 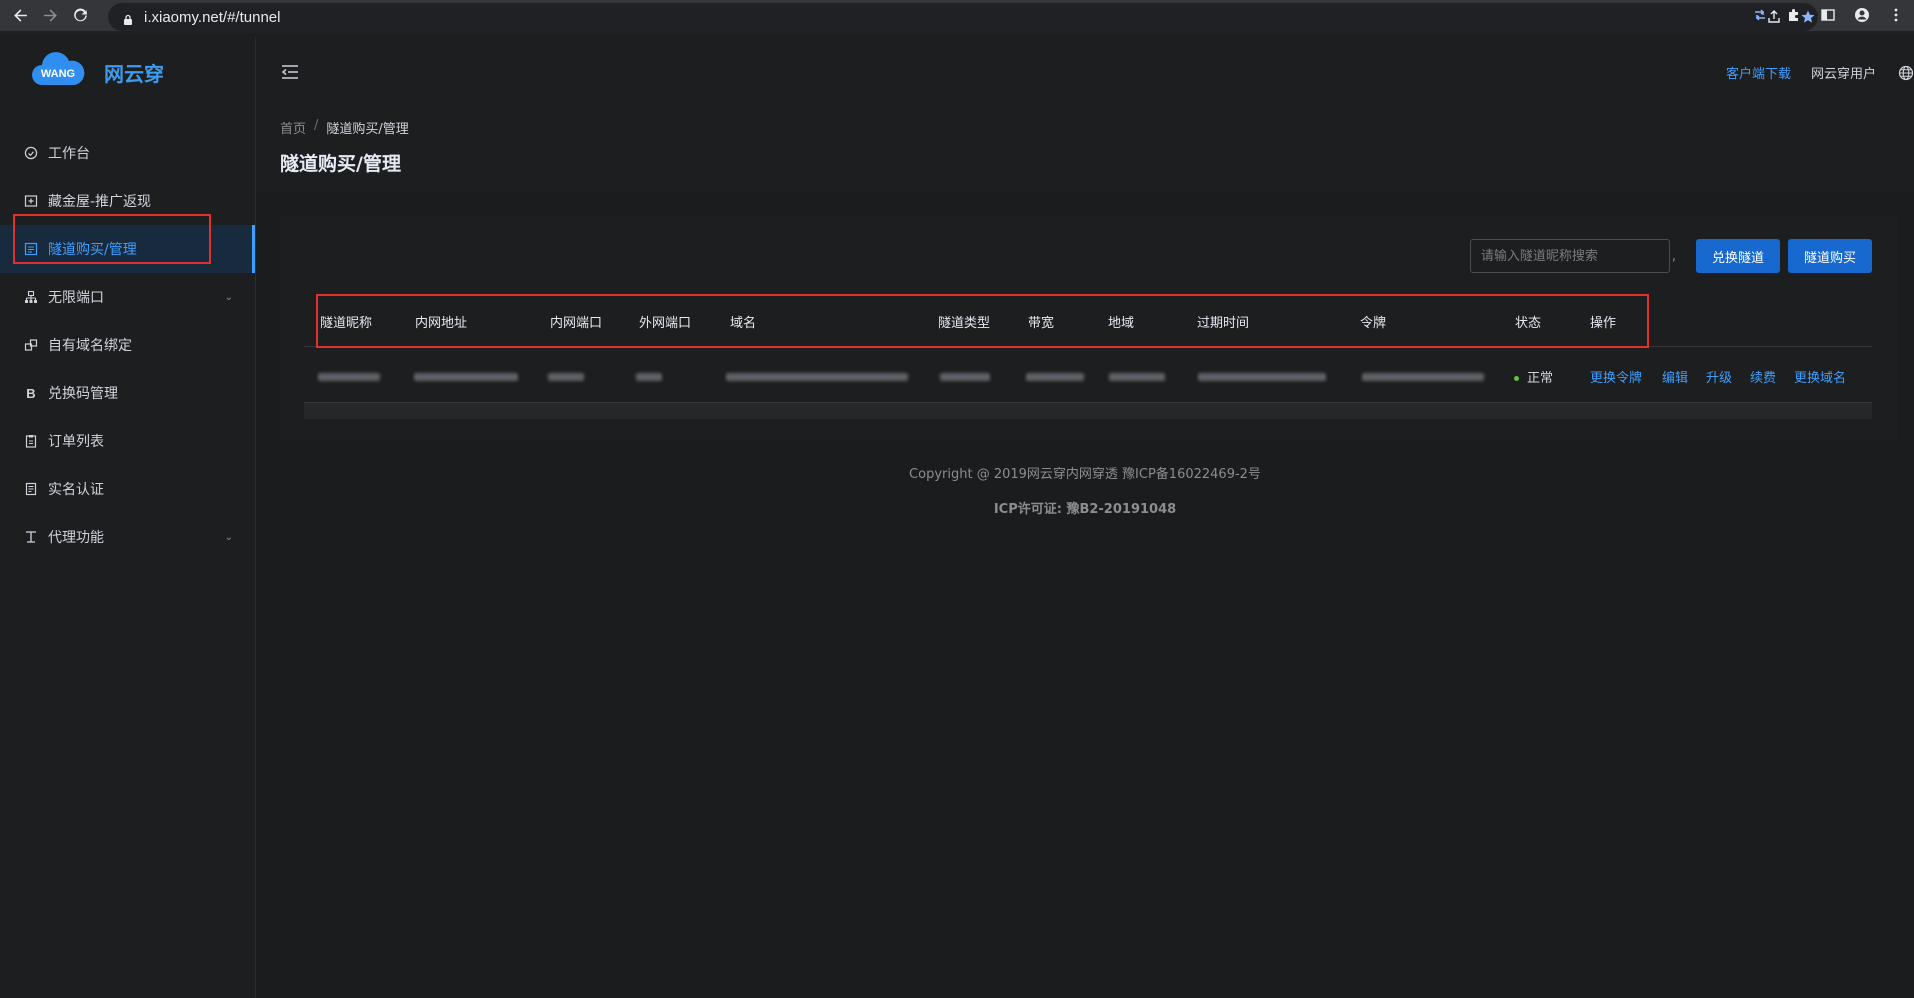 What do you see at coordinates (100, 202) in the screenshot?
I see `sidebar-item-label: 藏金屋-推广返现` at bounding box center [100, 202].